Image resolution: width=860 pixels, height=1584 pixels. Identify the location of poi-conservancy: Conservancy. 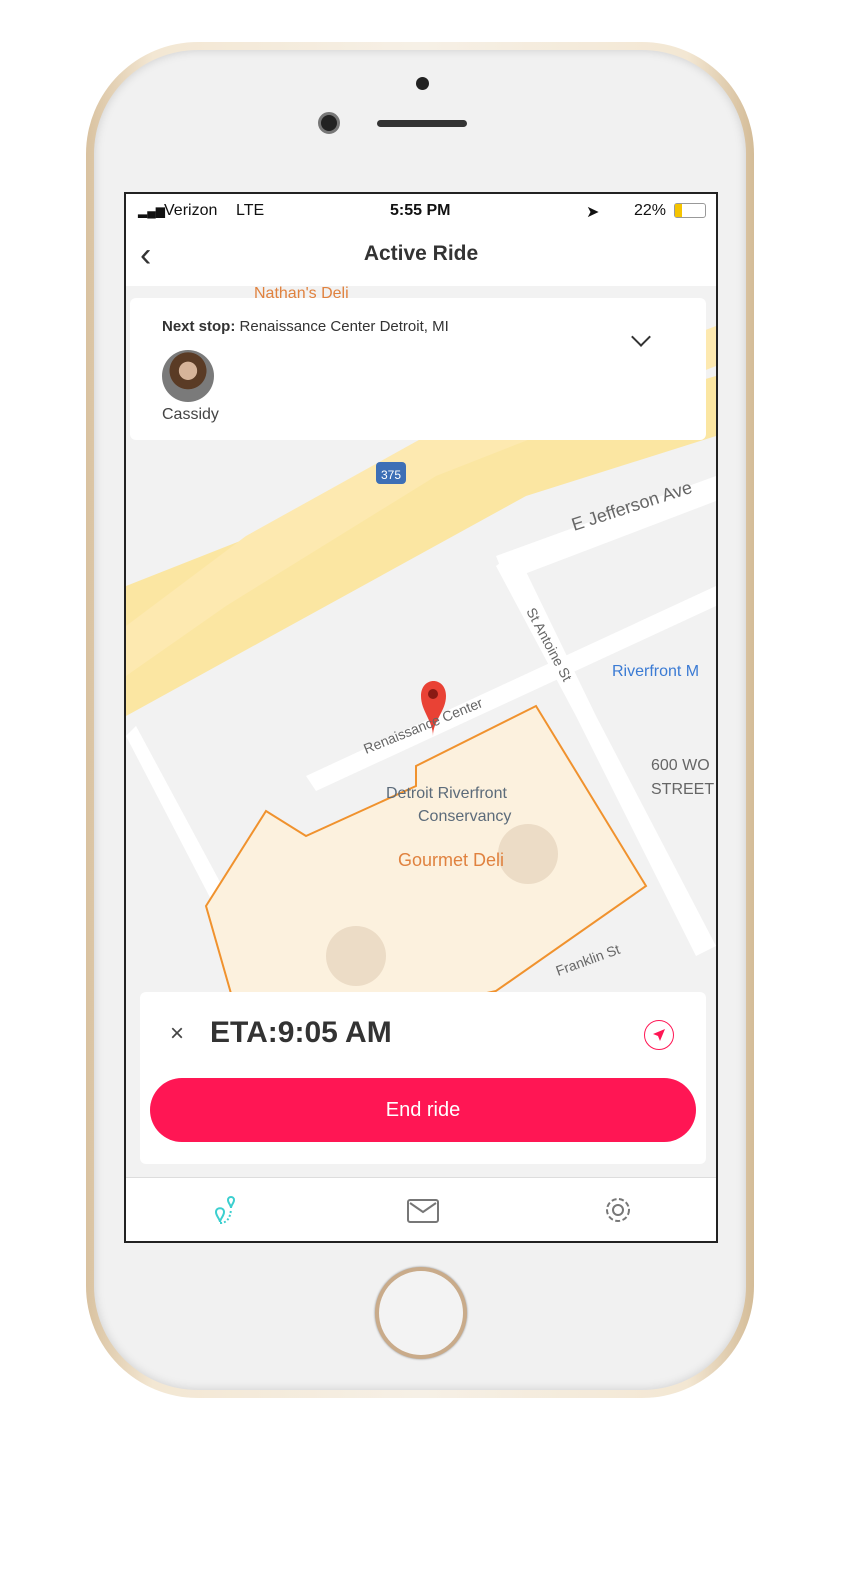
(464, 816).